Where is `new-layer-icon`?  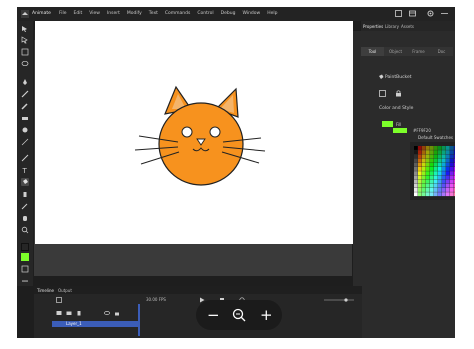
new-layer-icon is located at coordinates (59, 313).